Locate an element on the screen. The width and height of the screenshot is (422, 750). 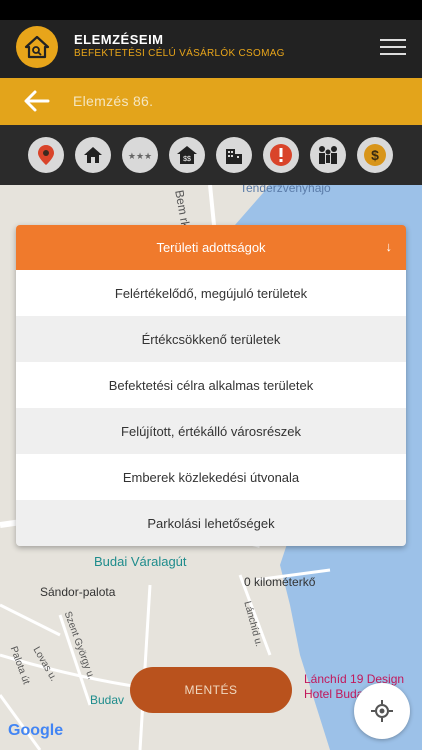
dropdown-item: Felértékelődő, megújuló területek is located at coordinates (211, 293).